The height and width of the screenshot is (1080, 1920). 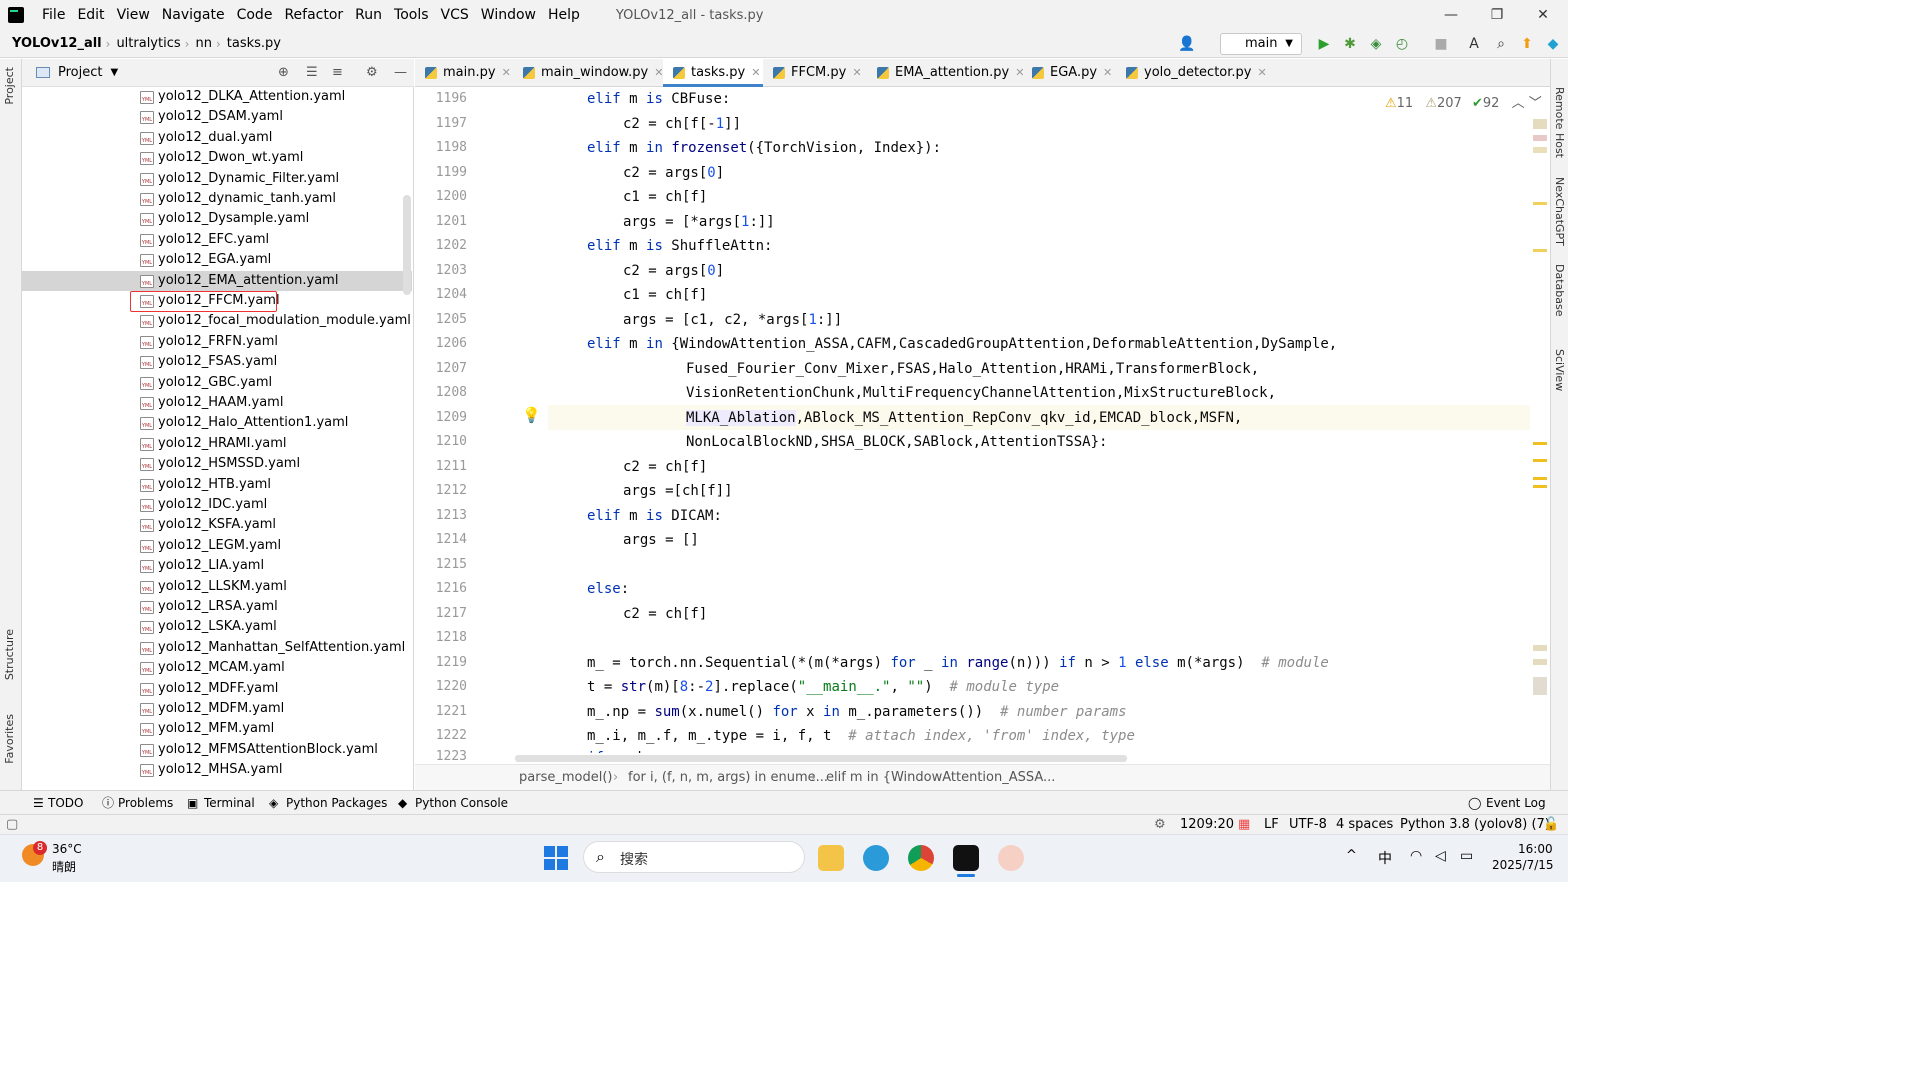 I want to click on wifi-icon: ◠, so click(x=1416, y=856).